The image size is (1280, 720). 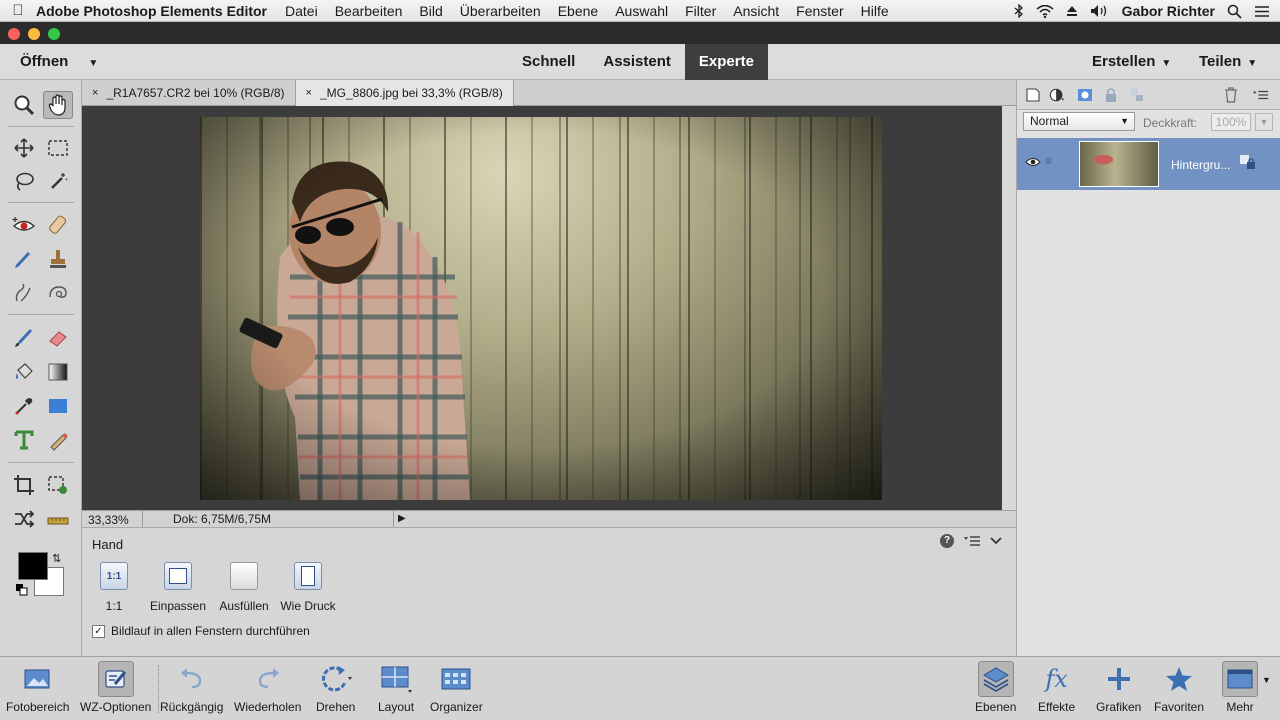 What do you see at coordinates (178, 587) in the screenshot?
I see `fit-screen-button: Einpassen` at bounding box center [178, 587].